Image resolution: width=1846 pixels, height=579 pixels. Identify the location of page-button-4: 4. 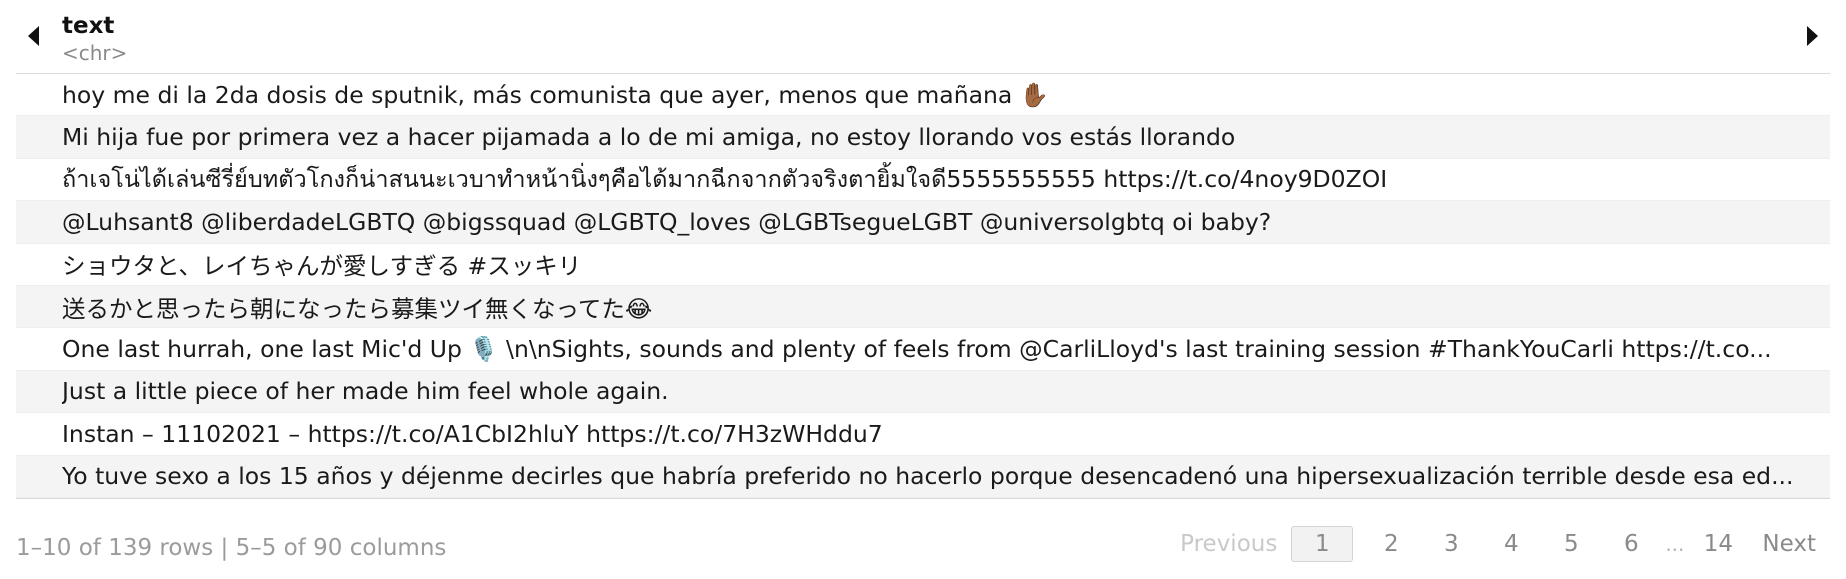
(1511, 544).